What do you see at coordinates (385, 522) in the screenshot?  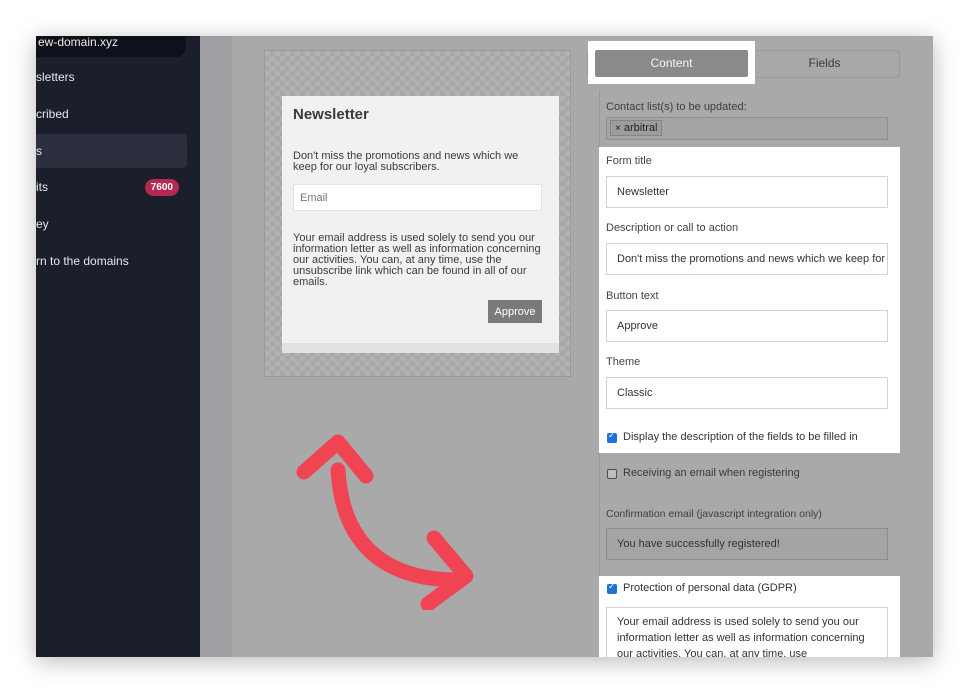 I see `double-arrow-icon` at bounding box center [385, 522].